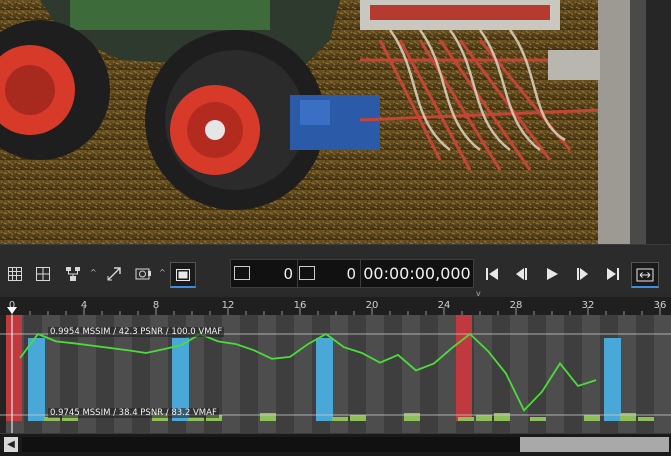 The width and height of the screenshot is (671, 456). Describe the element at coordinates (334, 311) in the screenshot. I see `ruler-ticks` at that location.